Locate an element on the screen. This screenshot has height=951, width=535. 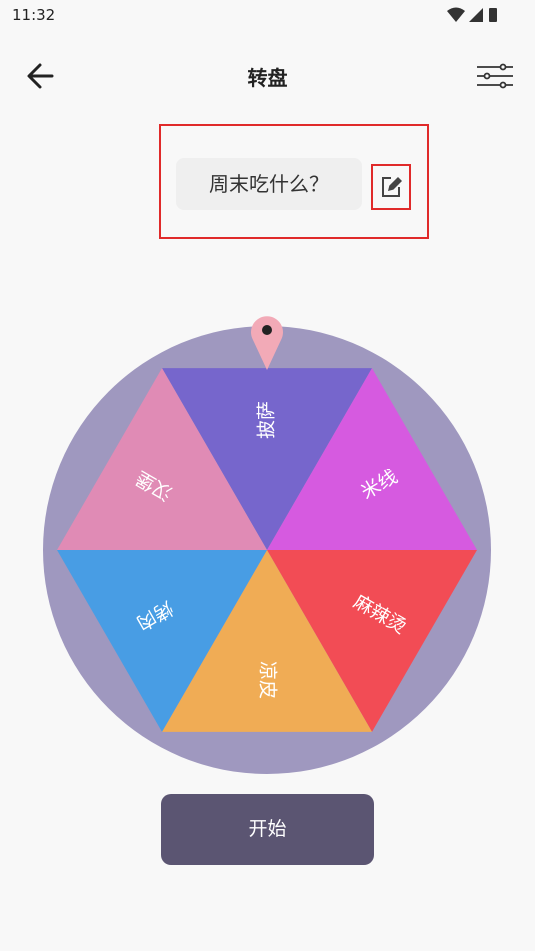
question-text: 周末吃什么？ is located at coordinates (269, 184).